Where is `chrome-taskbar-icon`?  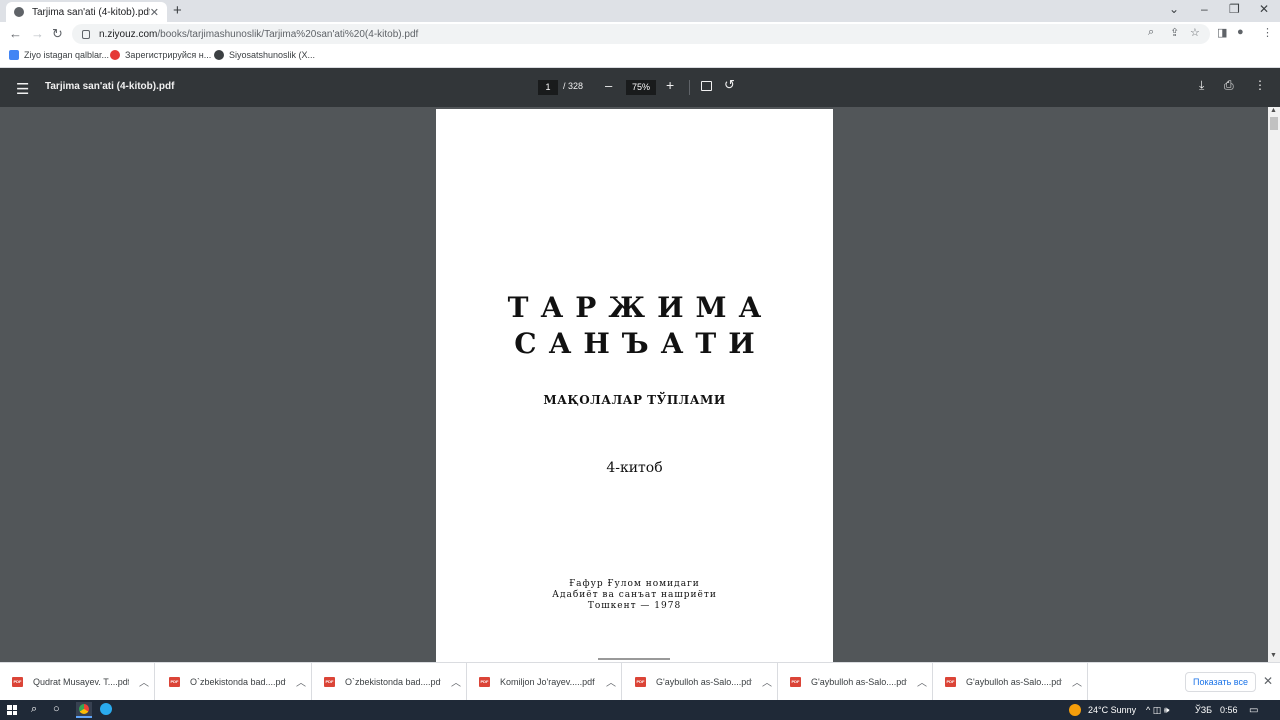 chrome-taskbar-icon is located at coordinates (84, 710).